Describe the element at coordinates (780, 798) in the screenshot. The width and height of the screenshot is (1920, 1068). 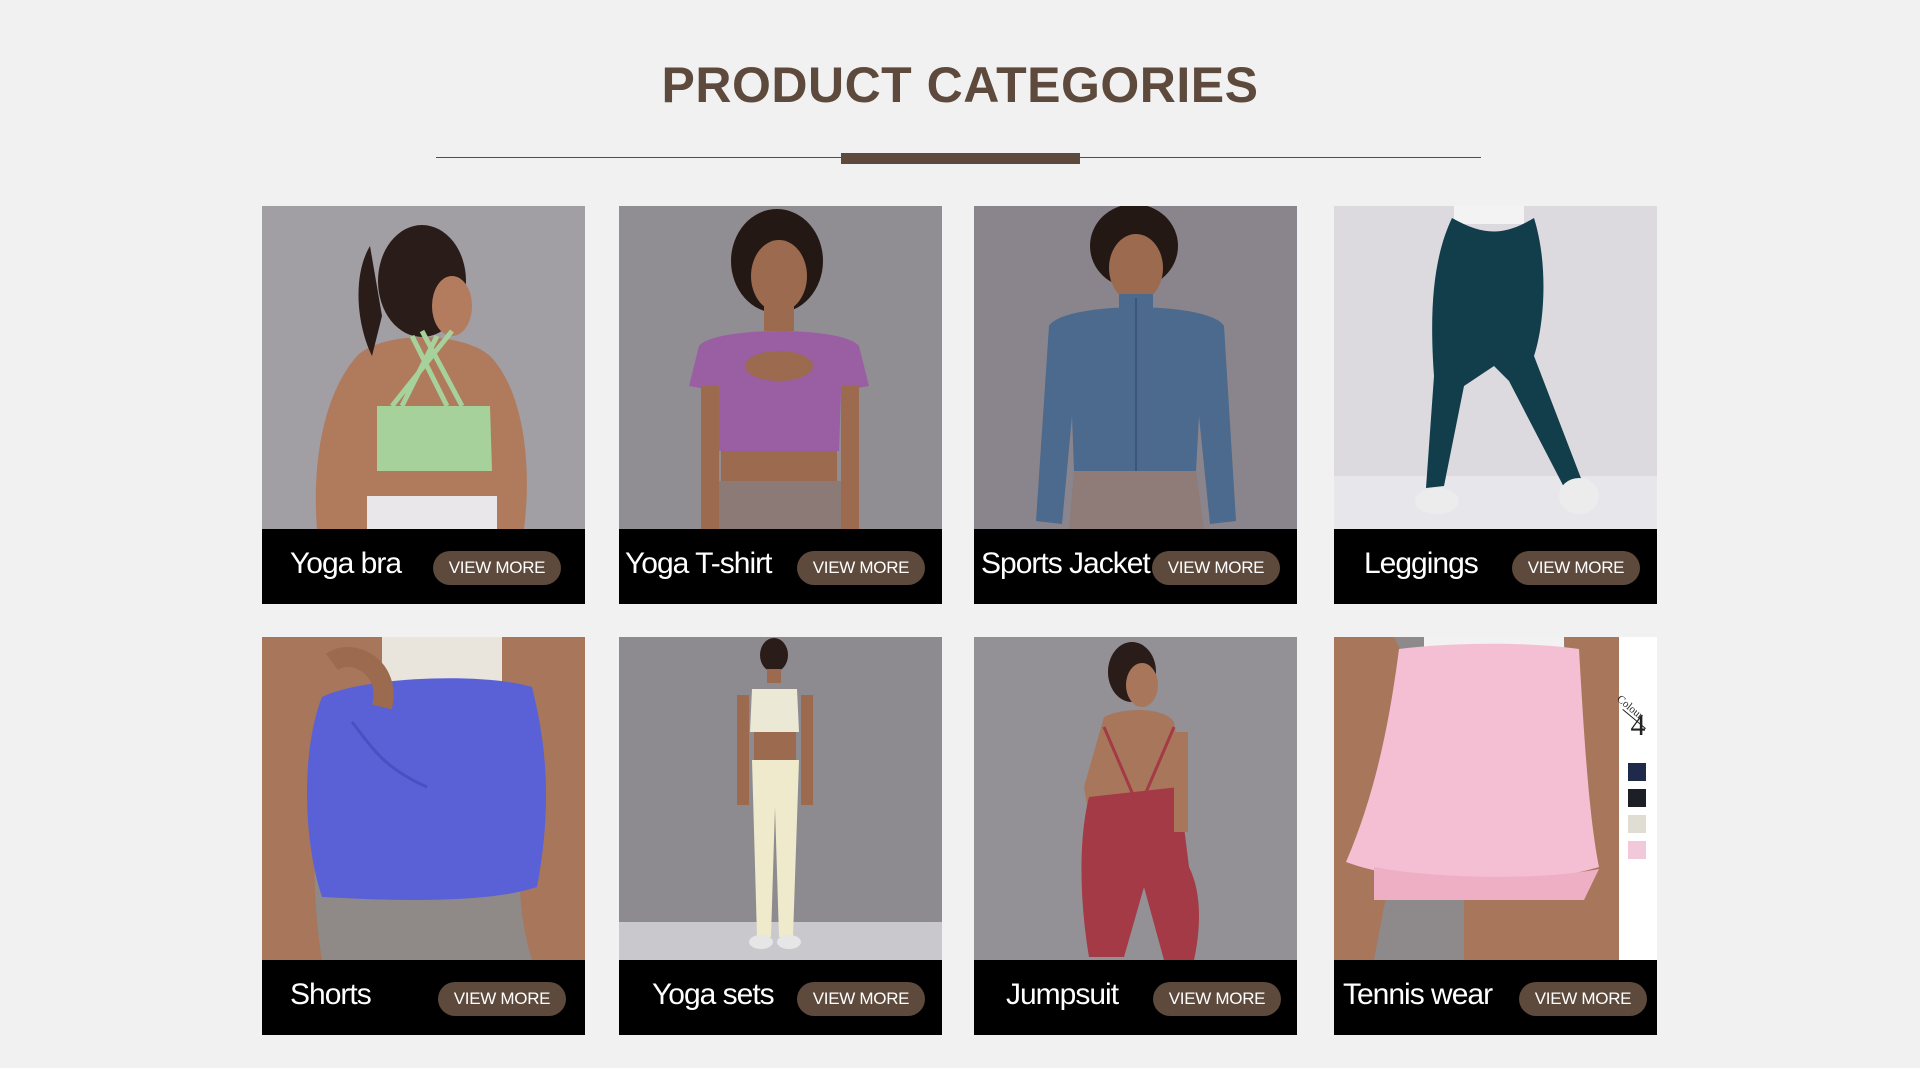
I see `yoga-sets-photo` at that location.